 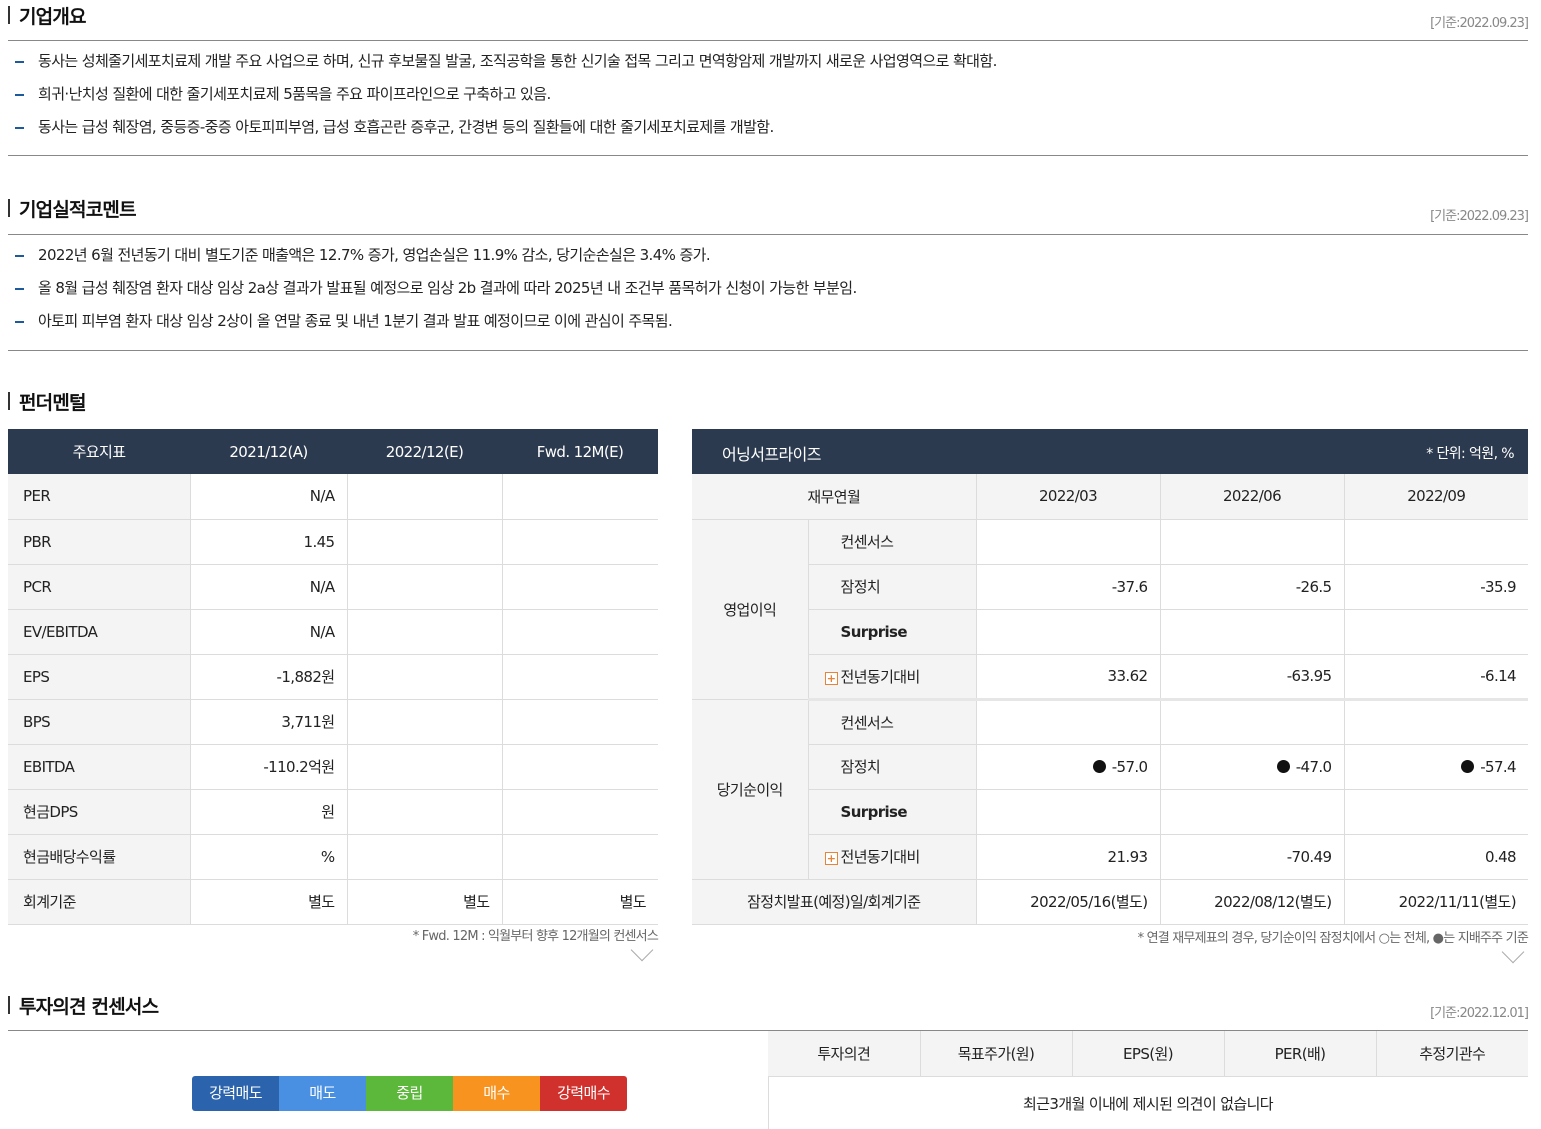 I want to click on column-header: 추정기관수, so click(x=1452, y=1054).